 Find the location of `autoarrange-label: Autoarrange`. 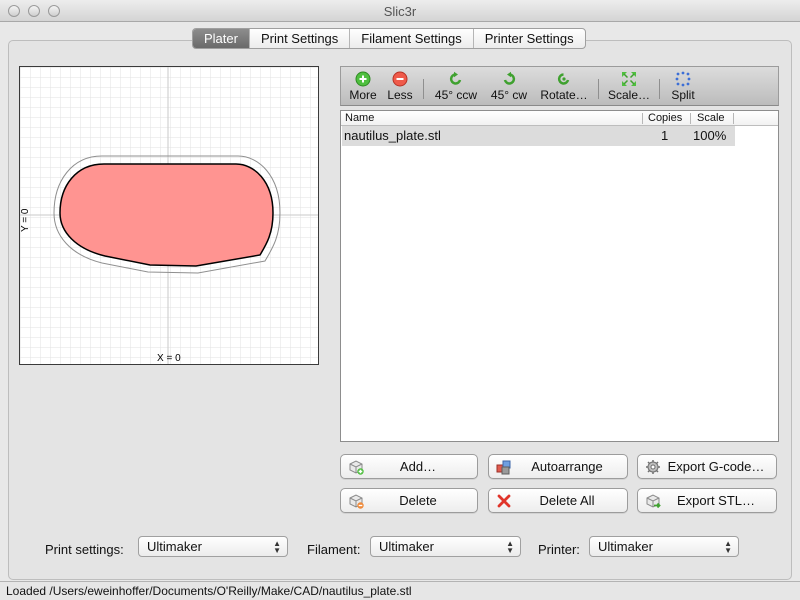

autoarrange-label: Autoarrange is located at coordinates (567, 466).